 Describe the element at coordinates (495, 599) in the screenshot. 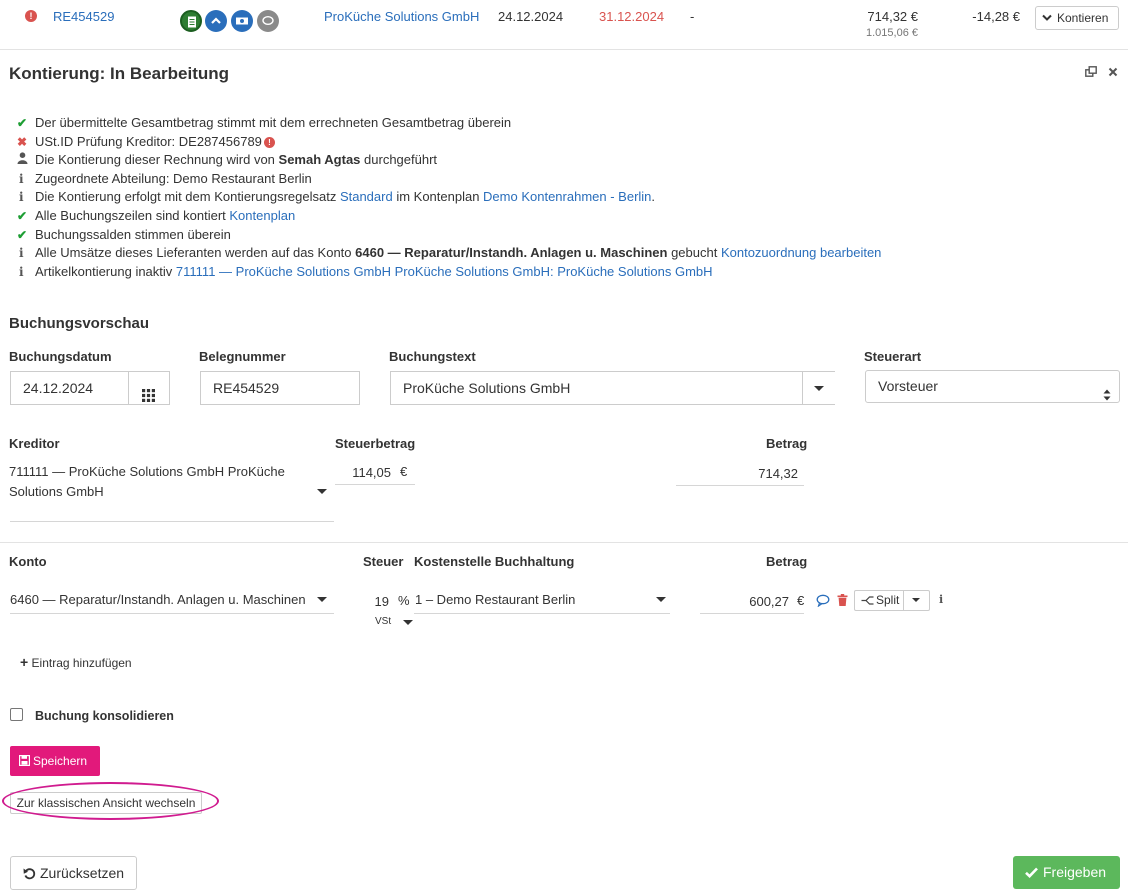

I see `cost-center-select: 1 – Demo Restaurant Berlin` at that location.